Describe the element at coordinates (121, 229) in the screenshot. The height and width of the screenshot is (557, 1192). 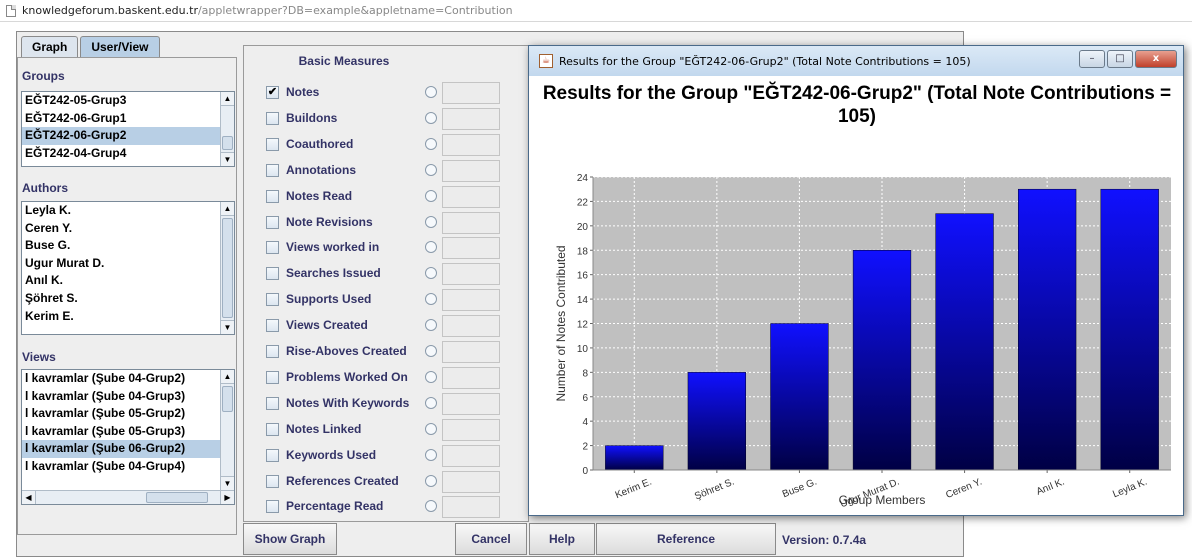
I see `authors-list-item: Ceren Y.` at that location.